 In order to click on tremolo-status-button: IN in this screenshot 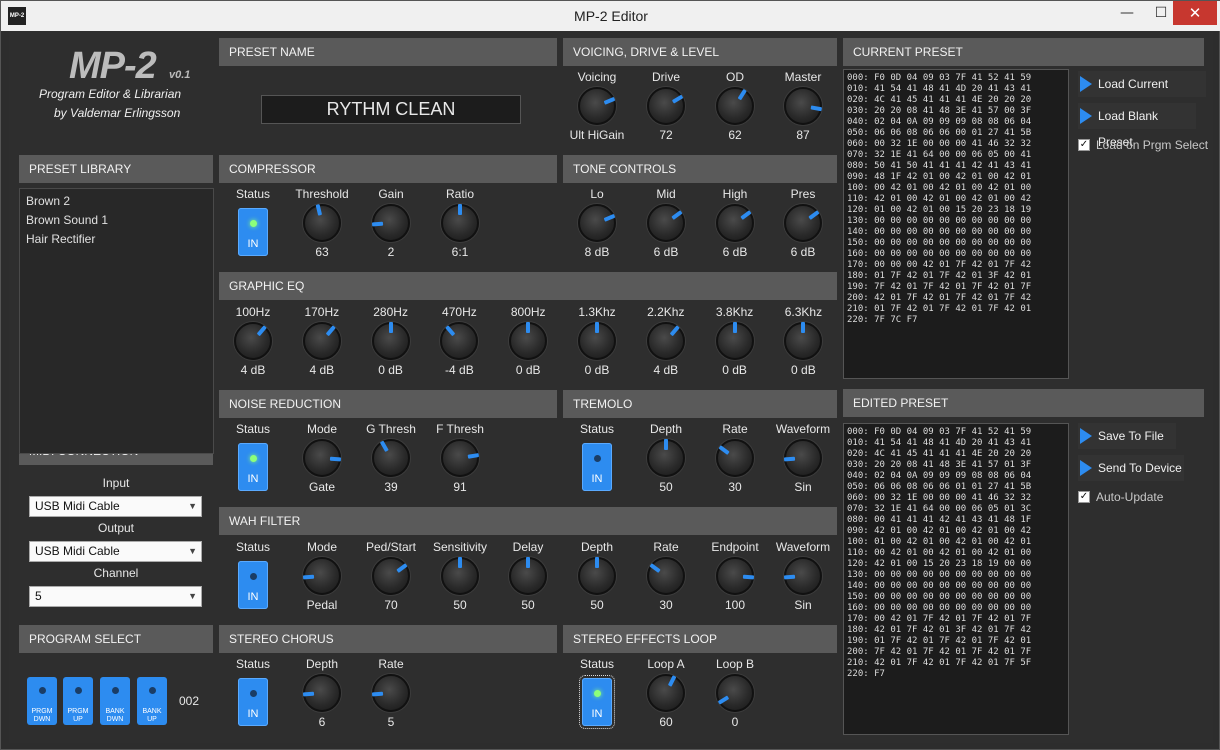, I will do `click(597, 467)`.